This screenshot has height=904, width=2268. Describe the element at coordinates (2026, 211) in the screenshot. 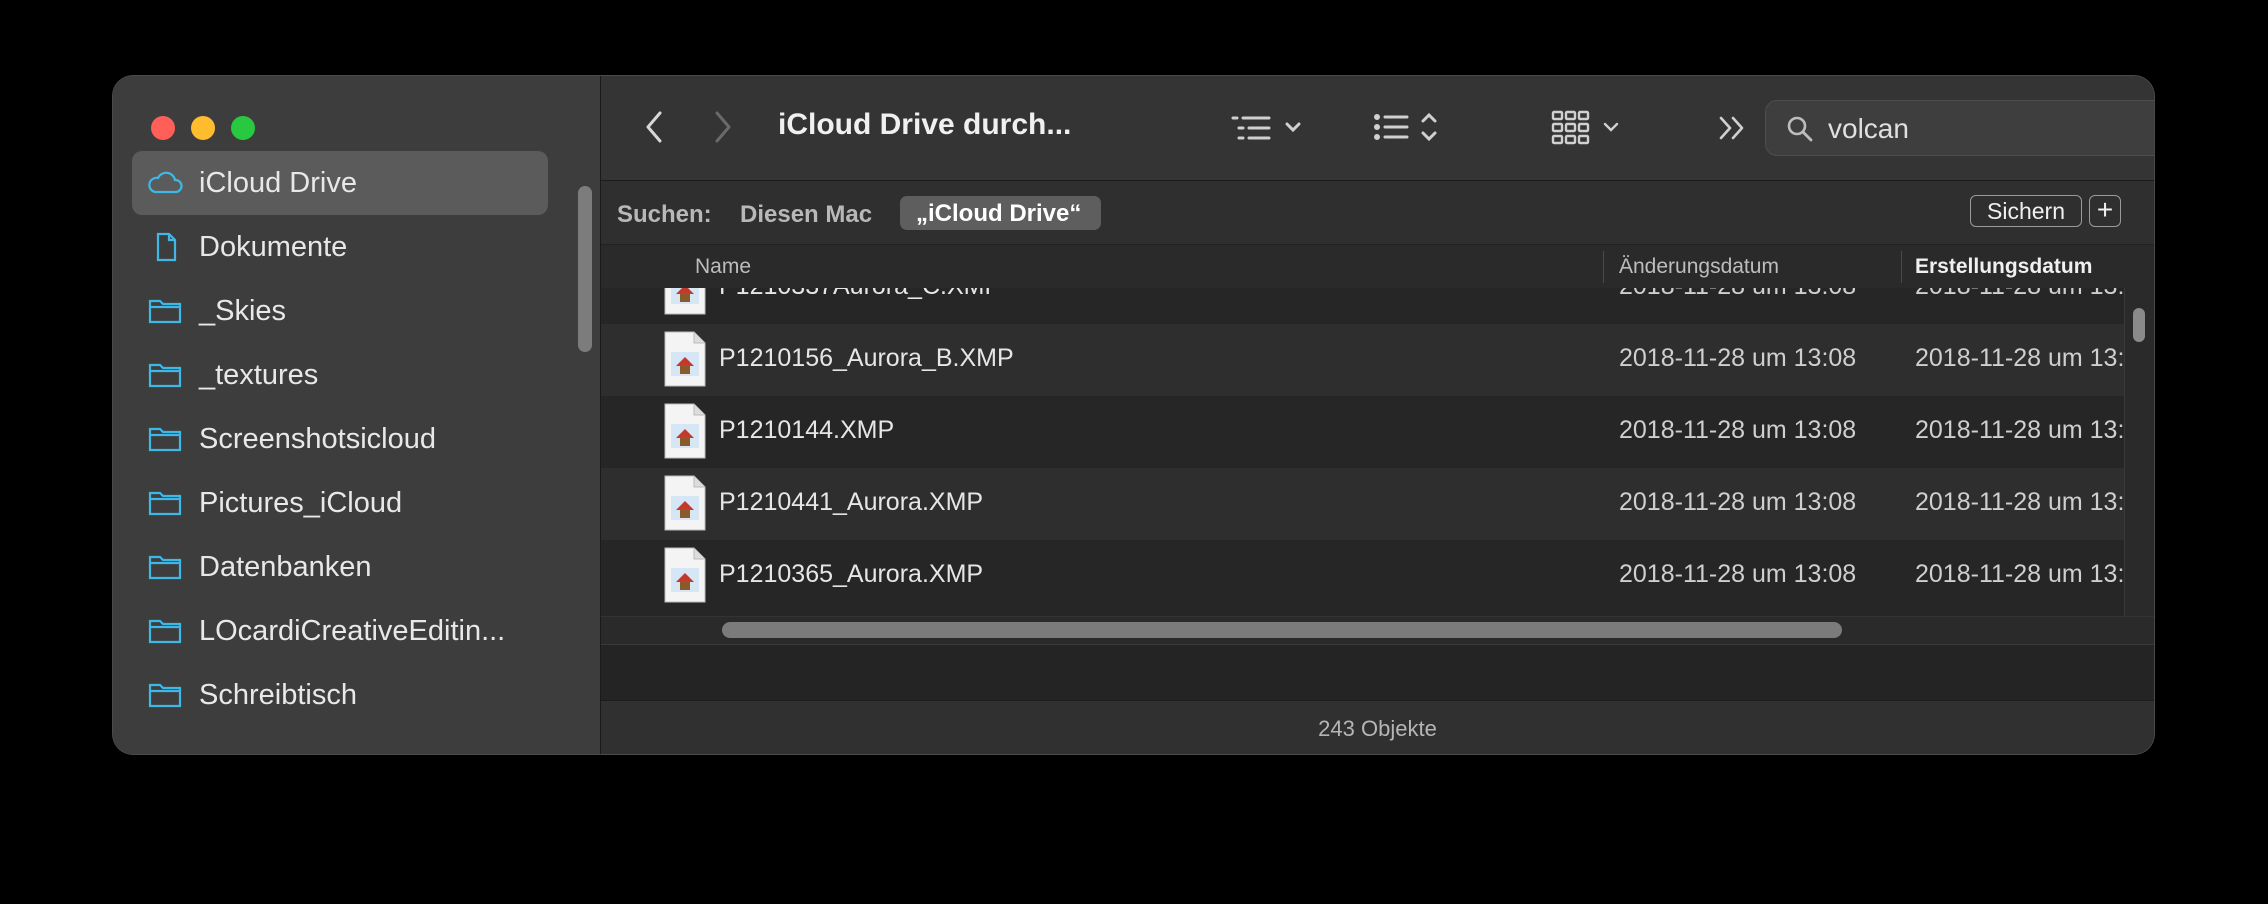

I see `save-search-button: Sichern` at that location.